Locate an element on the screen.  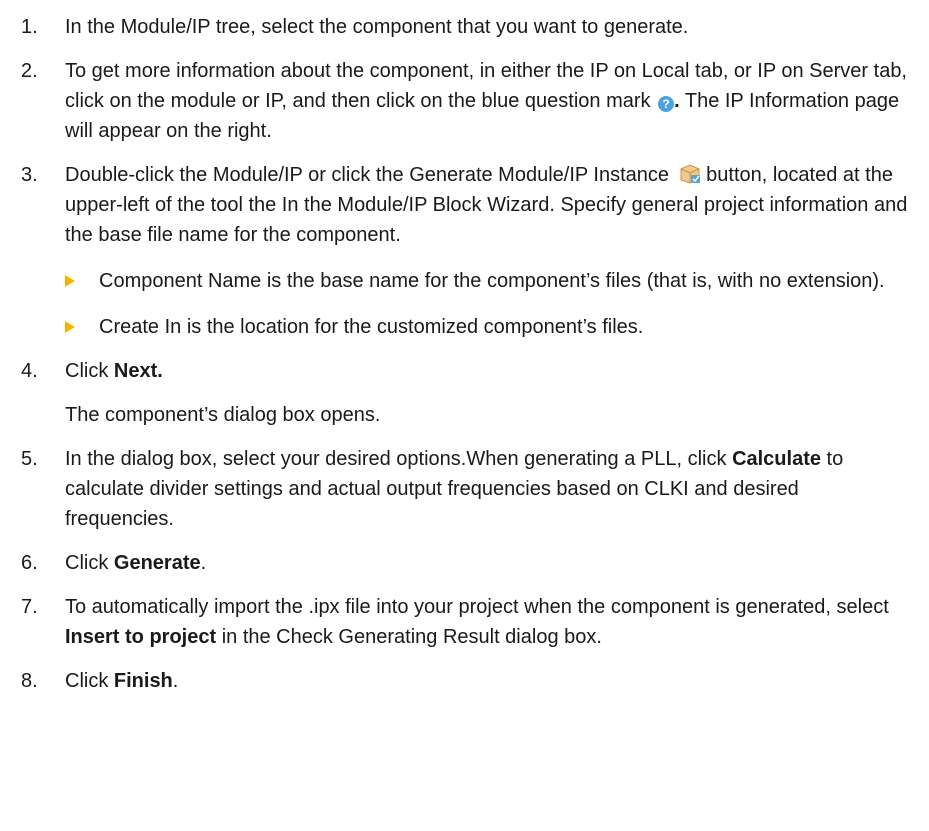
bold-term: Calculate is located at coordinates (776, 459).